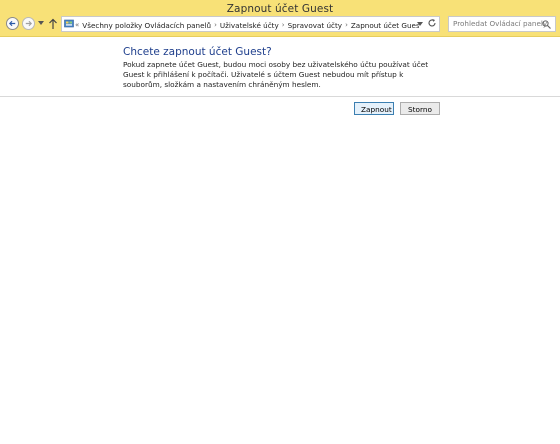  What do you see at coordinates (197, 52) in the screenshot?
I see `page-heading: Chcete zapnout účet Guest?` at bounding box center [197, 52].